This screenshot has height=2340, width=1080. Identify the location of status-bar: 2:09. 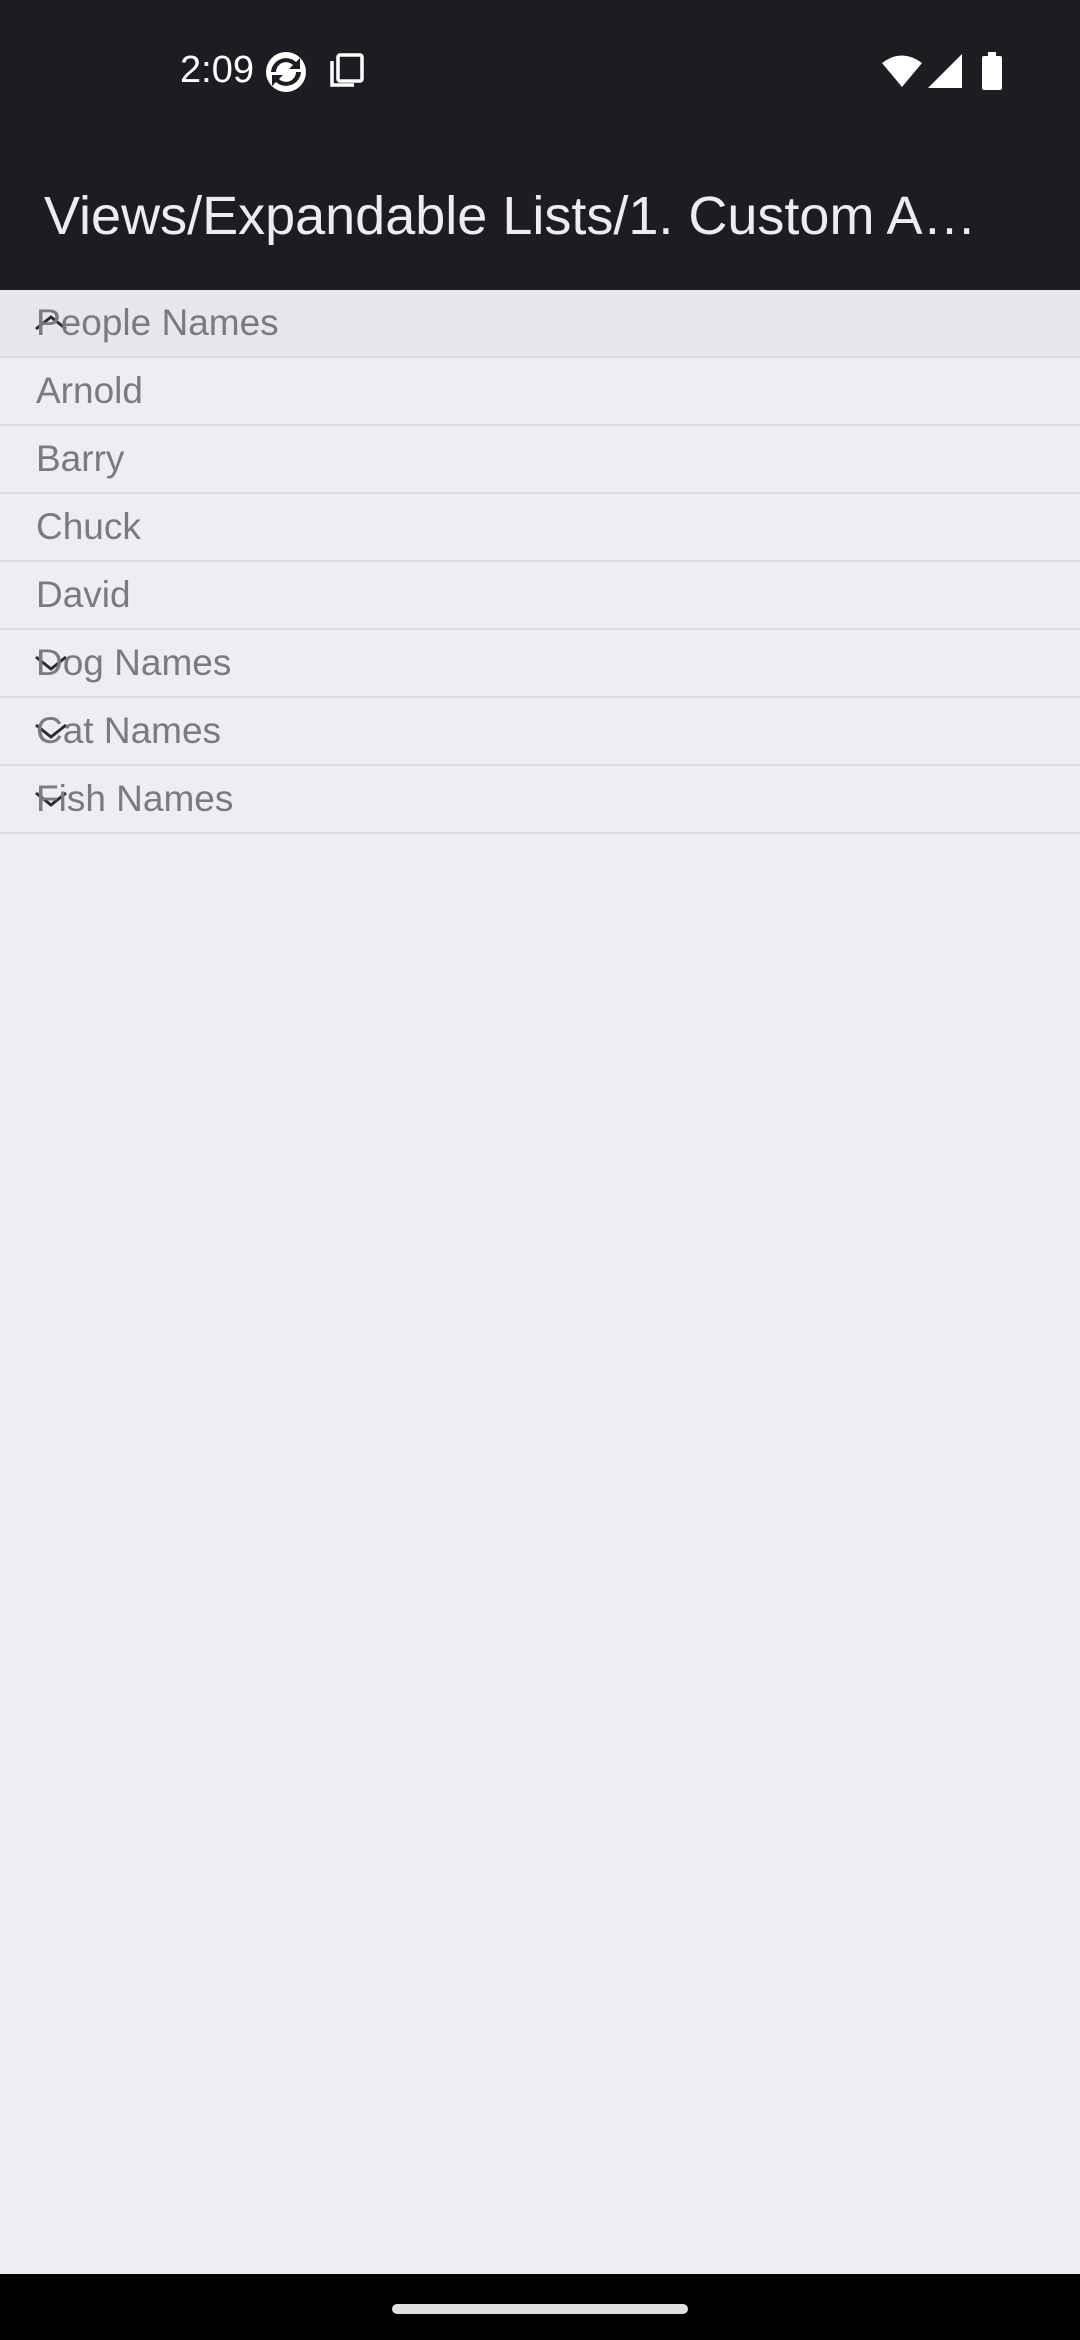
(540, 71).